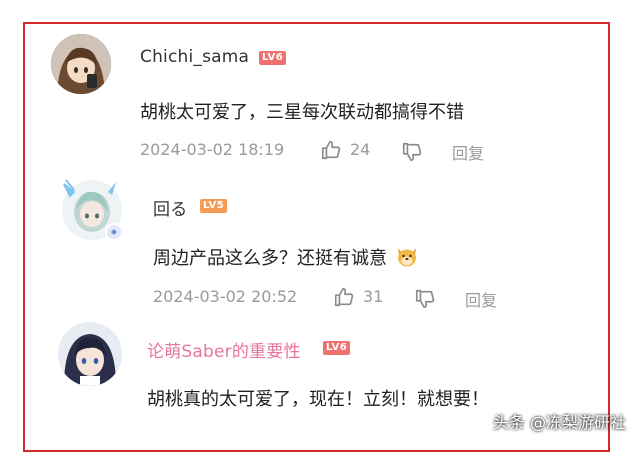 This screenshot has height=452, width=640. I want to click on comment-text-content: 周边产品这么多？还挺有诚意, so click(270, 258).